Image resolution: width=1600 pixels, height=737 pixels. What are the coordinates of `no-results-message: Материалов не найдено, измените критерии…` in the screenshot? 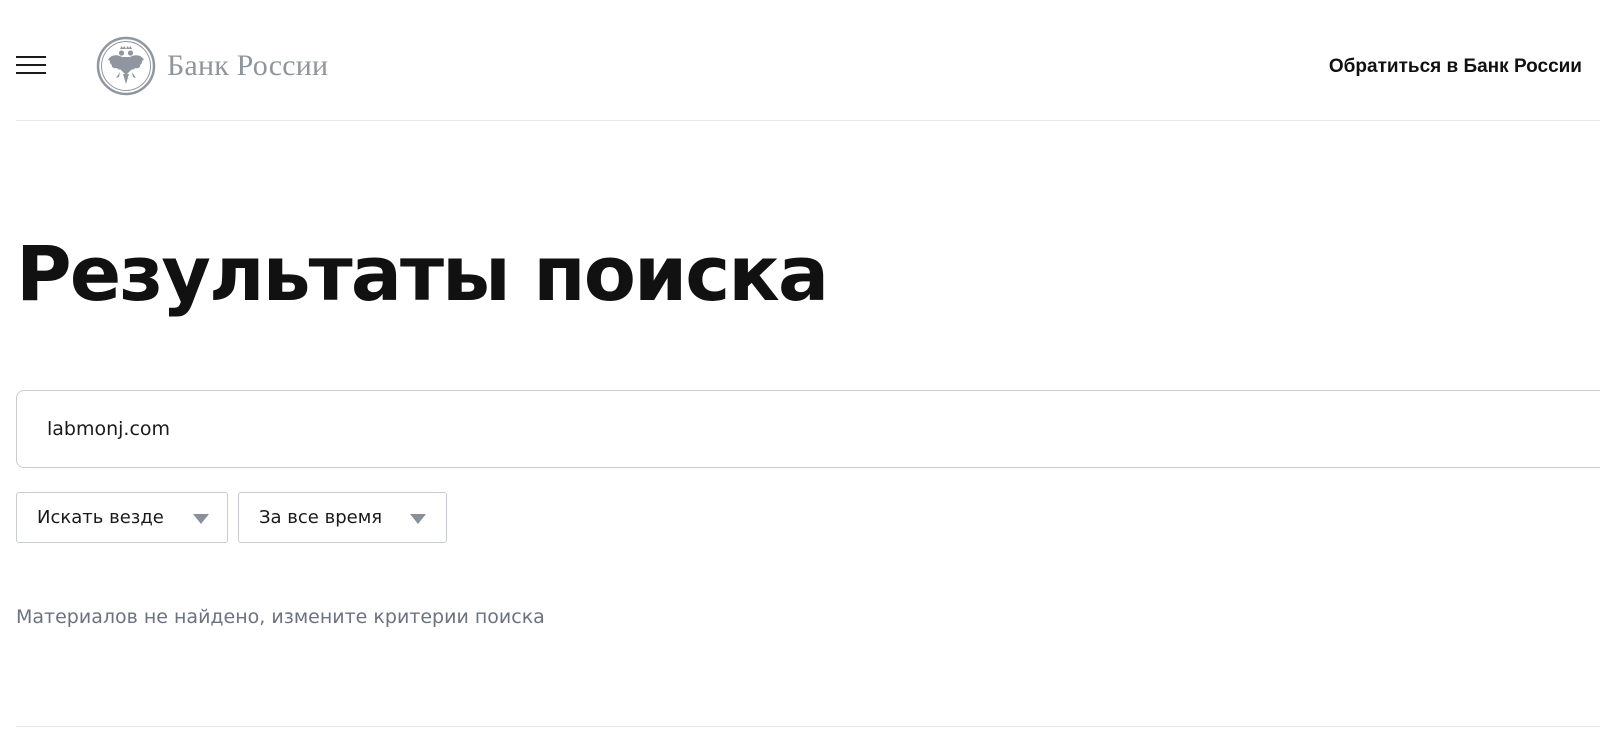 It's located at (280, 617).